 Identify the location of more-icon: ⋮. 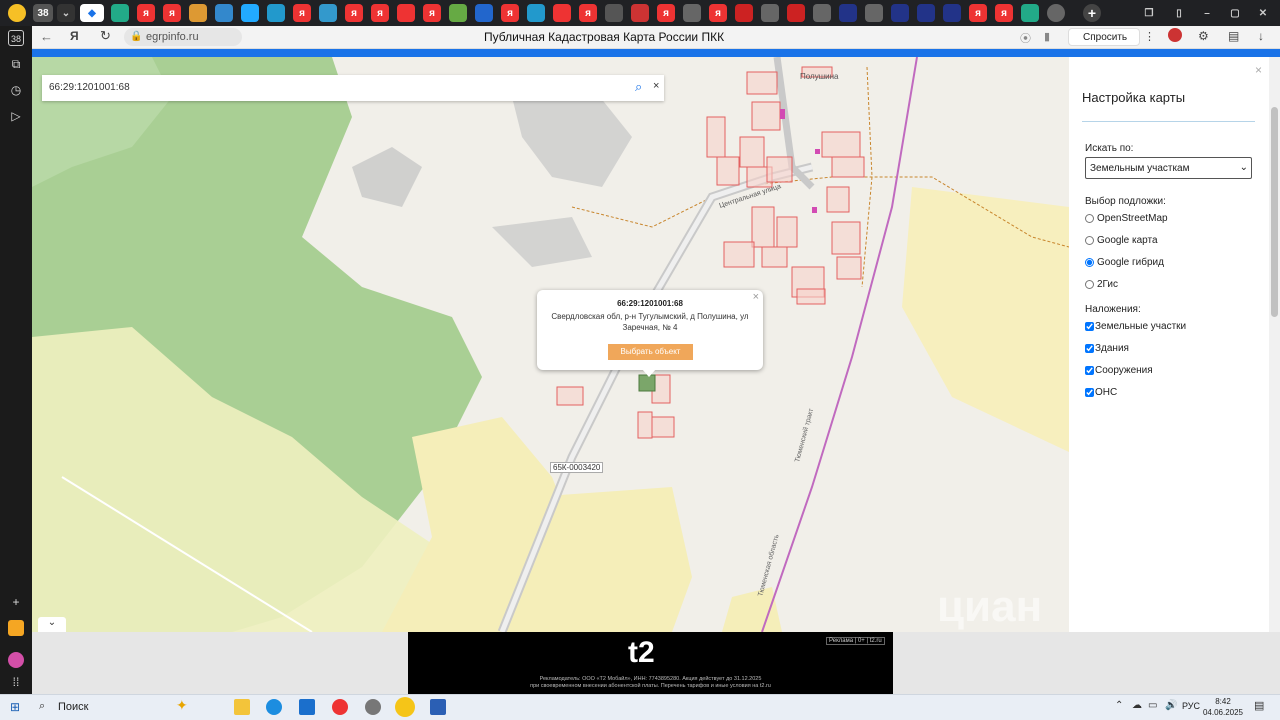
(1149, 36).